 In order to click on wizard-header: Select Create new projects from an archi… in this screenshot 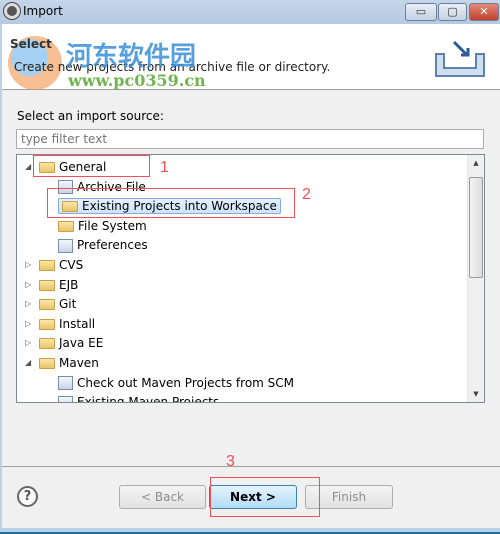, I will do `click(251, 57)`.